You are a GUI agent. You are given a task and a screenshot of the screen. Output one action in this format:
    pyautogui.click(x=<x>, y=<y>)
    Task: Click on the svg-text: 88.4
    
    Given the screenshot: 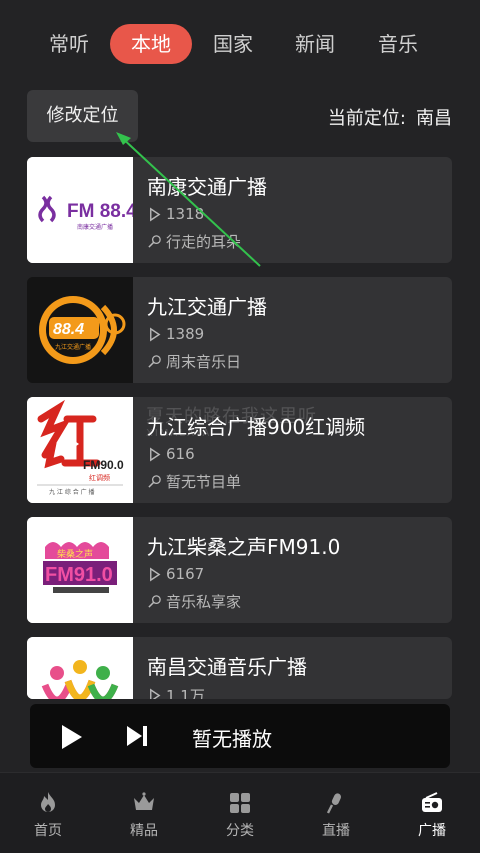 What is the action you would take?
    pyautogui.click(x=68, y=329)
    